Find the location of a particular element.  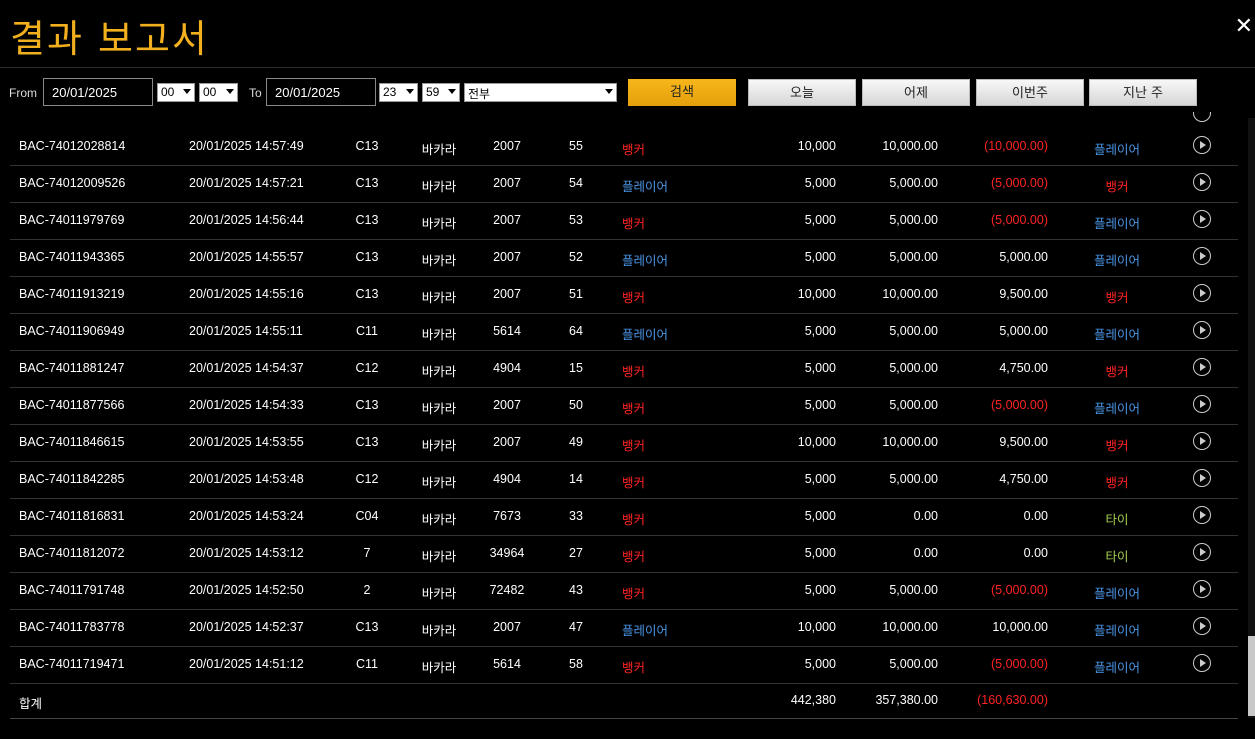

row-datetime: 20/01/2025 14:53:12 is located at coordinates (246, 553).